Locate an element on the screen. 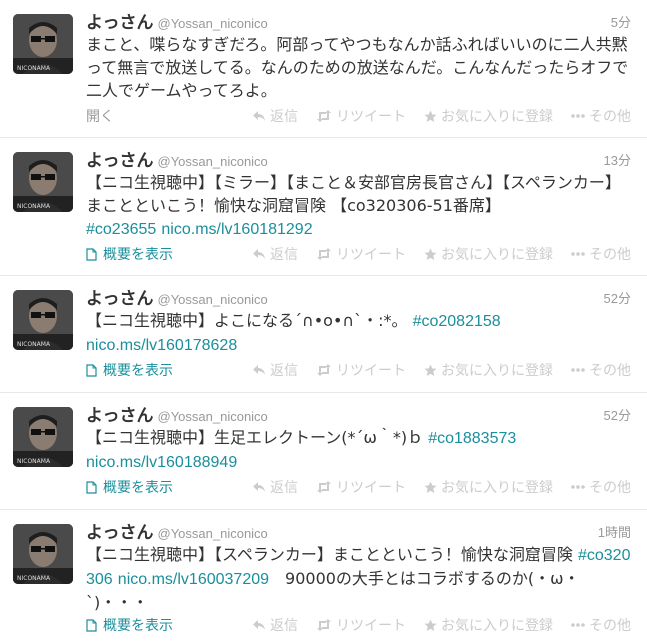 The width and height of the screenshot is (647, 642). hashtag-link: #co23655 is located at coordinates (121, 229).